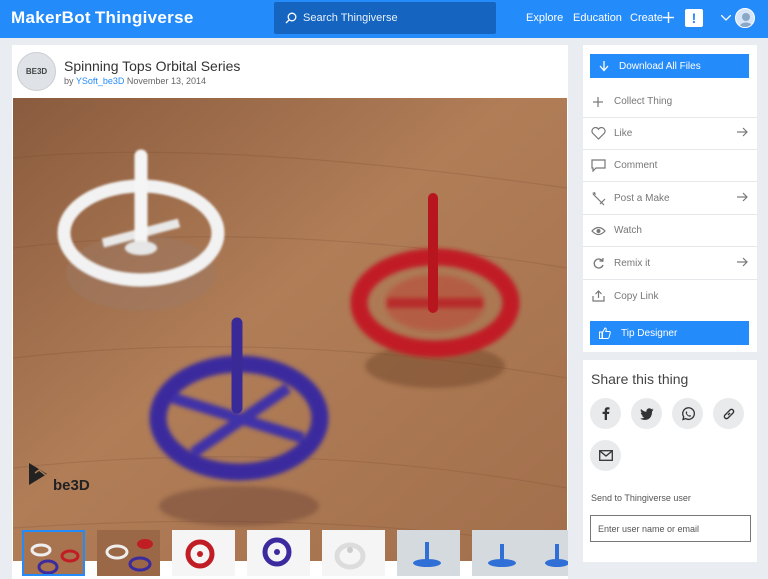 Image resolution: width=768 pixels, height=579 pixels. What do you see at coordinates (598, 101) in the screenshot?
I see `plus-icon` at bounding box center [598, 101].